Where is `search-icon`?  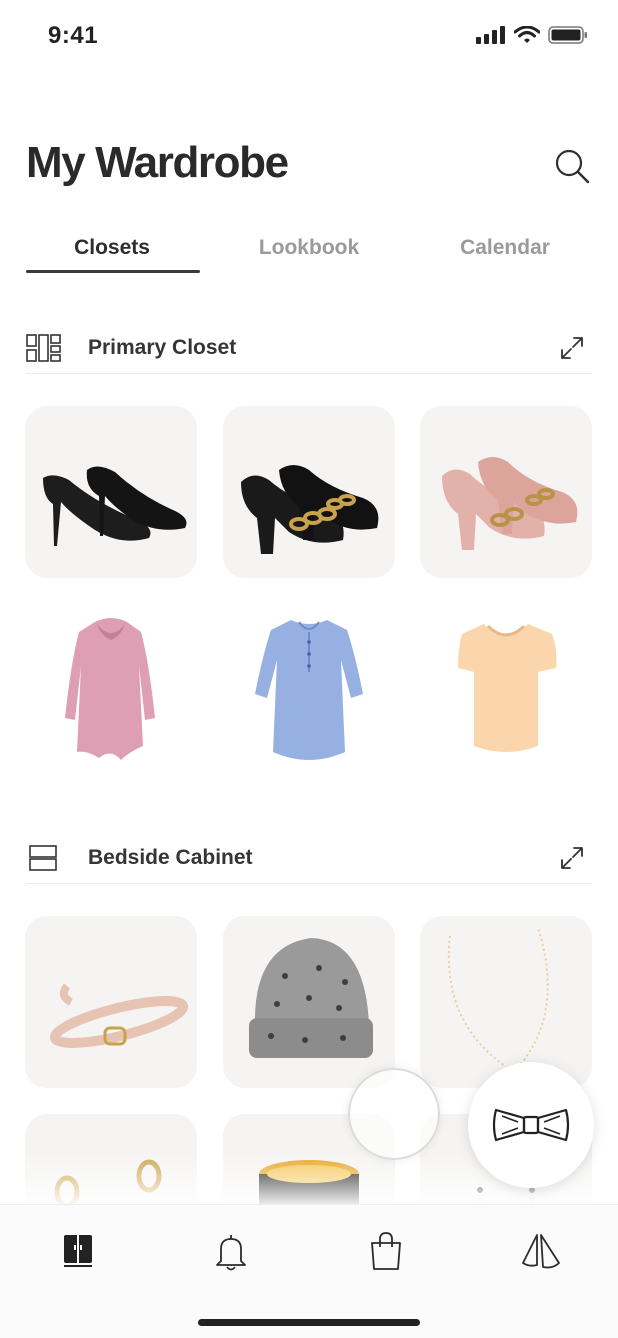
search-icon is located at coordinates (572, 166).